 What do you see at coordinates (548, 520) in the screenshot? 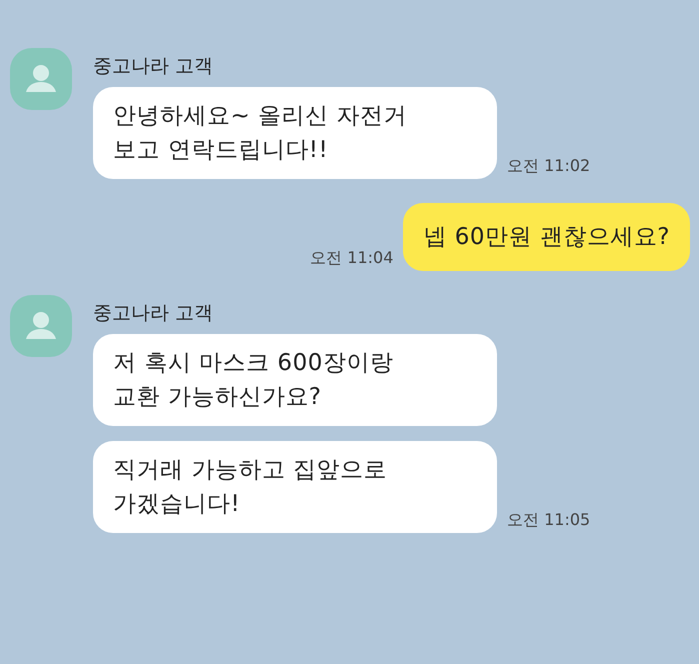
I see `message-time: 오전 11:05` at bounding box center [548, 520].